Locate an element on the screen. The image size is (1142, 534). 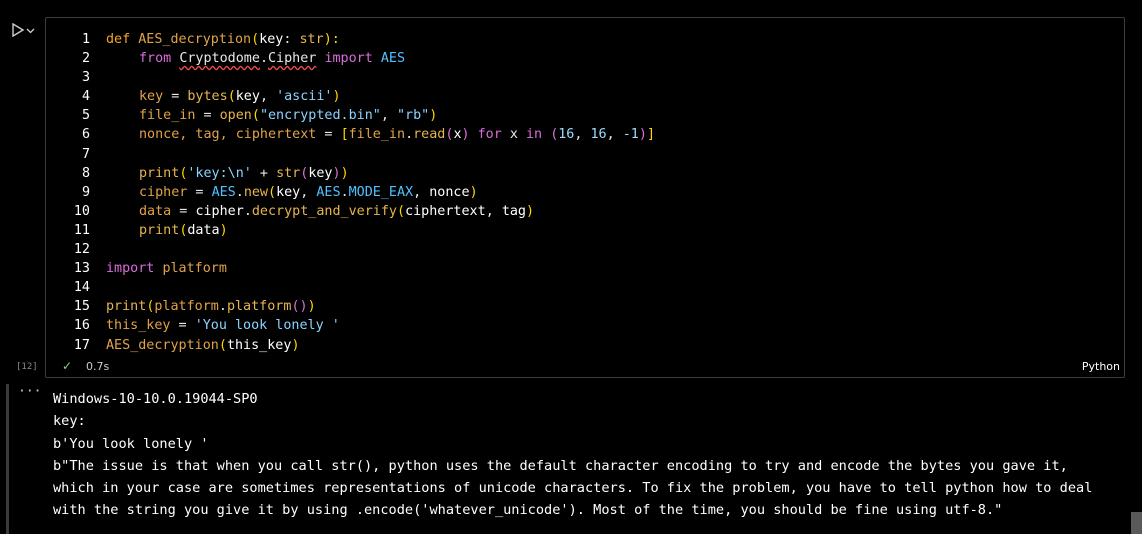
code-line: 17 AES_decryption(this_key) is located at coordinates (173, 345).